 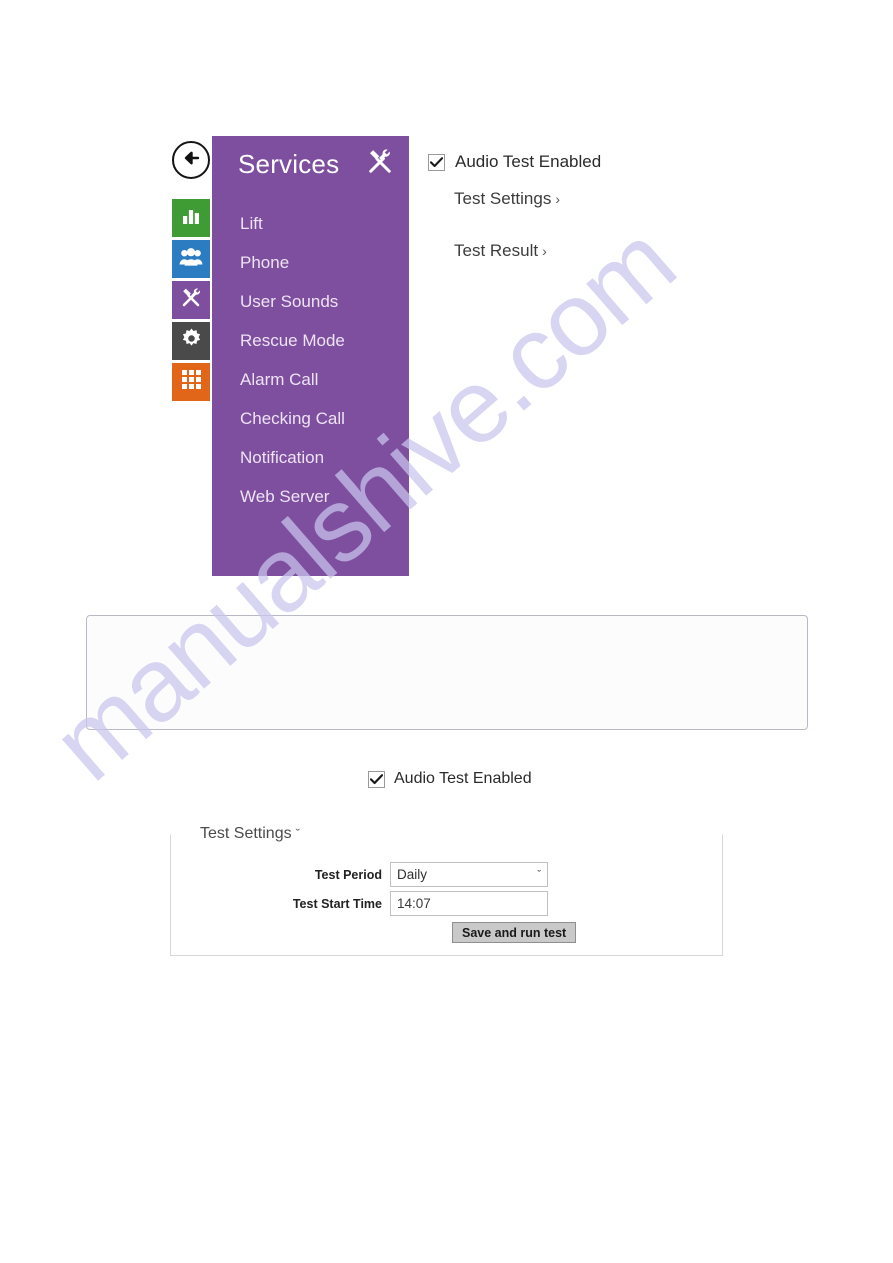 What do you see at coordinates (503, 198) in the screenshot?
I see `test-settings-link-label: Test Settings` at bounding box center [503, 198].